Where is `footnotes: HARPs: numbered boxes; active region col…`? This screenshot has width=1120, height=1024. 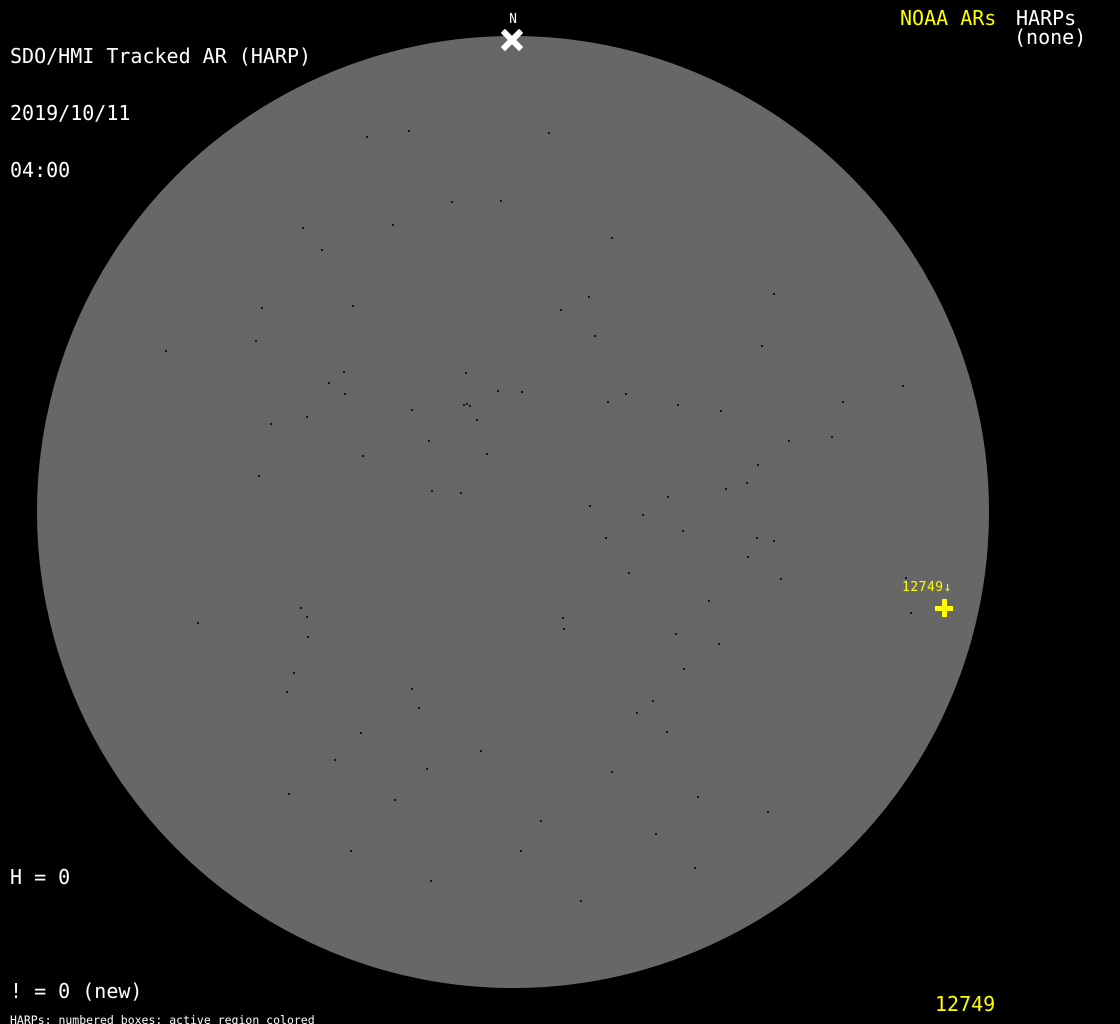 footnotes: HARPs: numbered boxes; active region col… is located at coordinates (211, 1007).